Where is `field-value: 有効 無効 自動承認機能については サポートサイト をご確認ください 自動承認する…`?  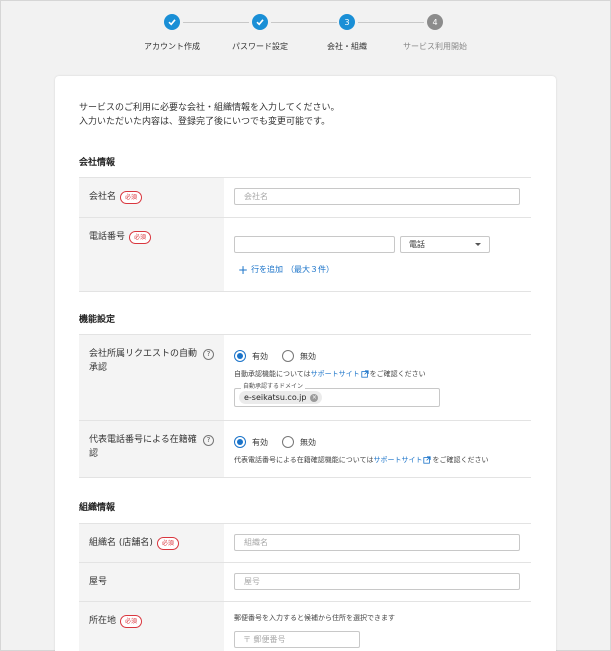
field-value: 有効 無効 自動承認機能については サポートサイト をご確認ください 自動承認する… is located at coordinates (377, 377).